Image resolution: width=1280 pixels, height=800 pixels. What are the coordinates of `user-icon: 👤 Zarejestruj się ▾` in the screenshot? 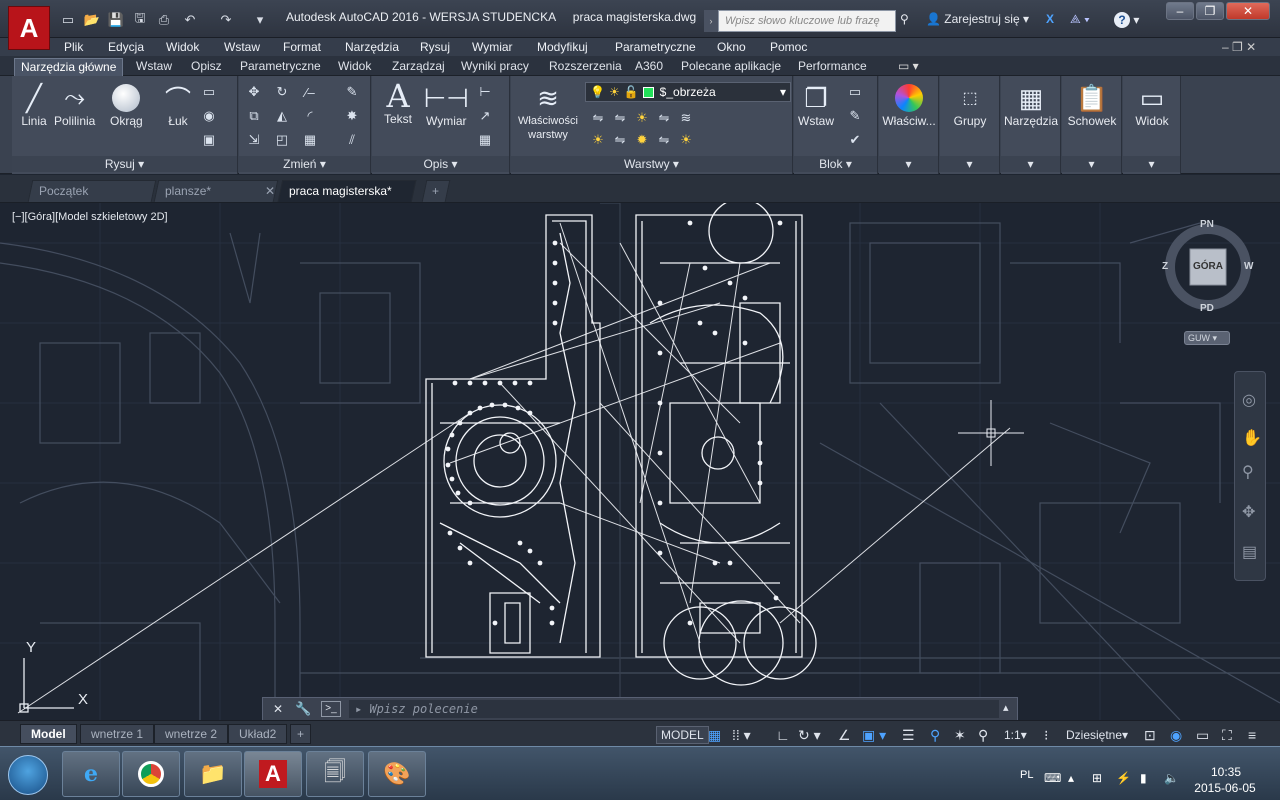 It's located at (977, 19).